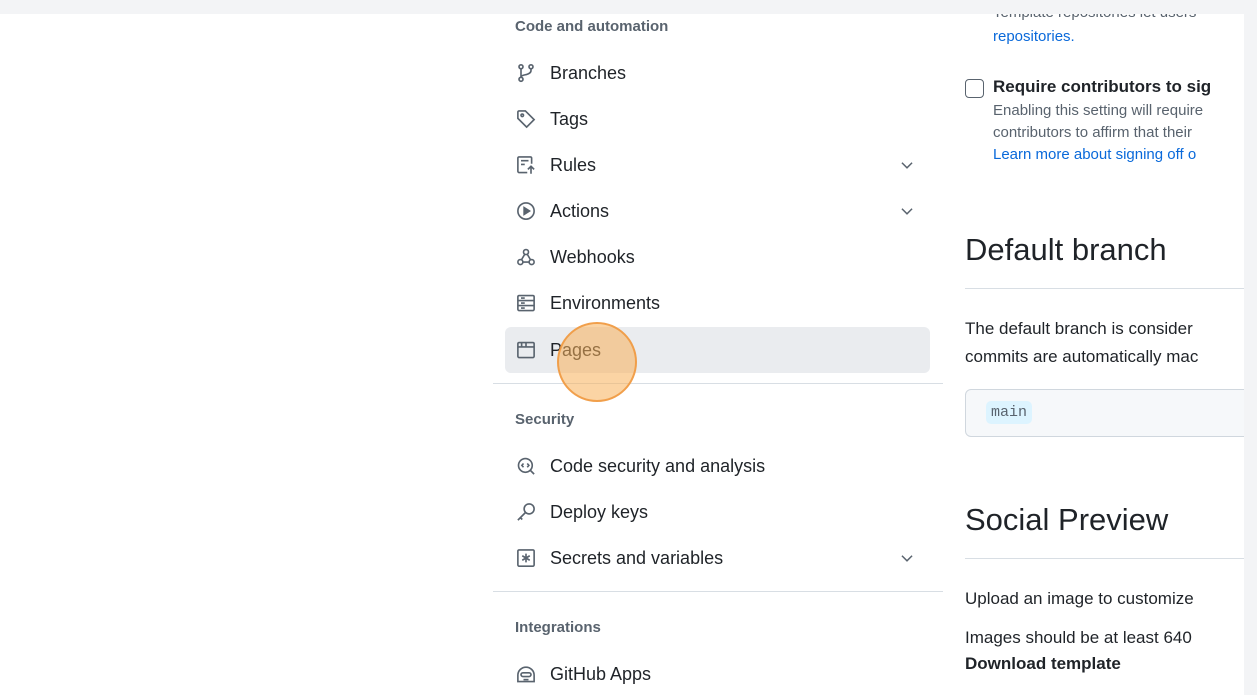 The height and width of the screenshot is (695, 1257). Describe the element at coordinates (592, 256) in the screenshot. I see `sidebar-item-label: Webhooks` at that location.